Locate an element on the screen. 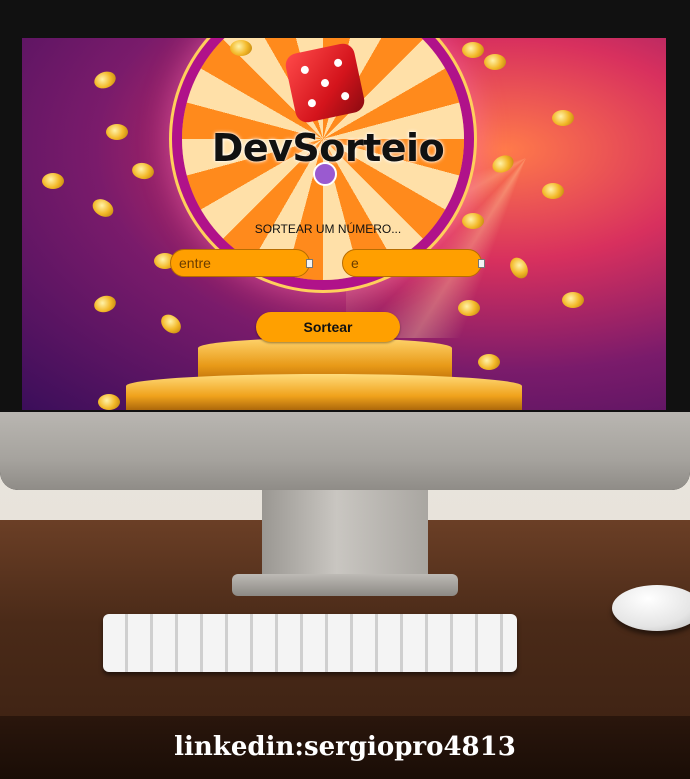  draw-button: Sortear is located at coordinates (328, 327).